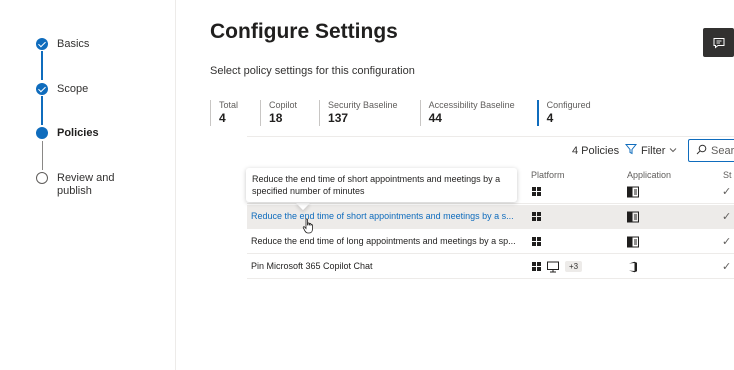  Describe the element at coordinates (649, 175) in the screenshot. I see `column-header-application: Application` at that location.